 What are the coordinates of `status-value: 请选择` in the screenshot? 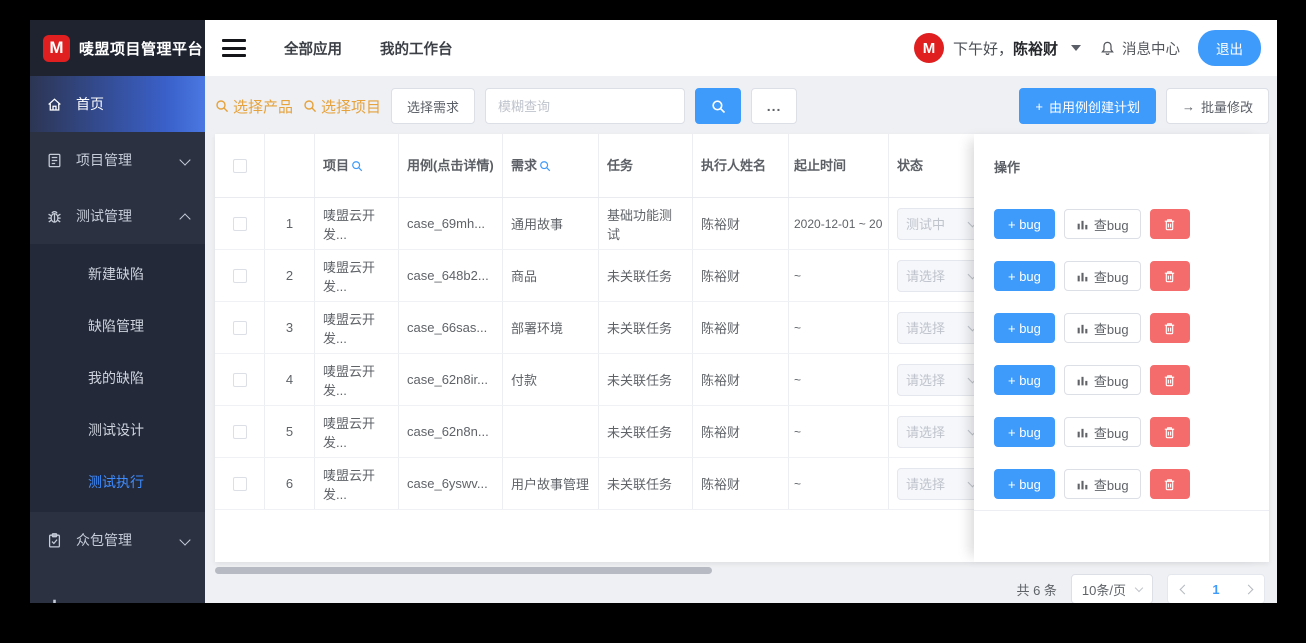 It's located at (926, 328).